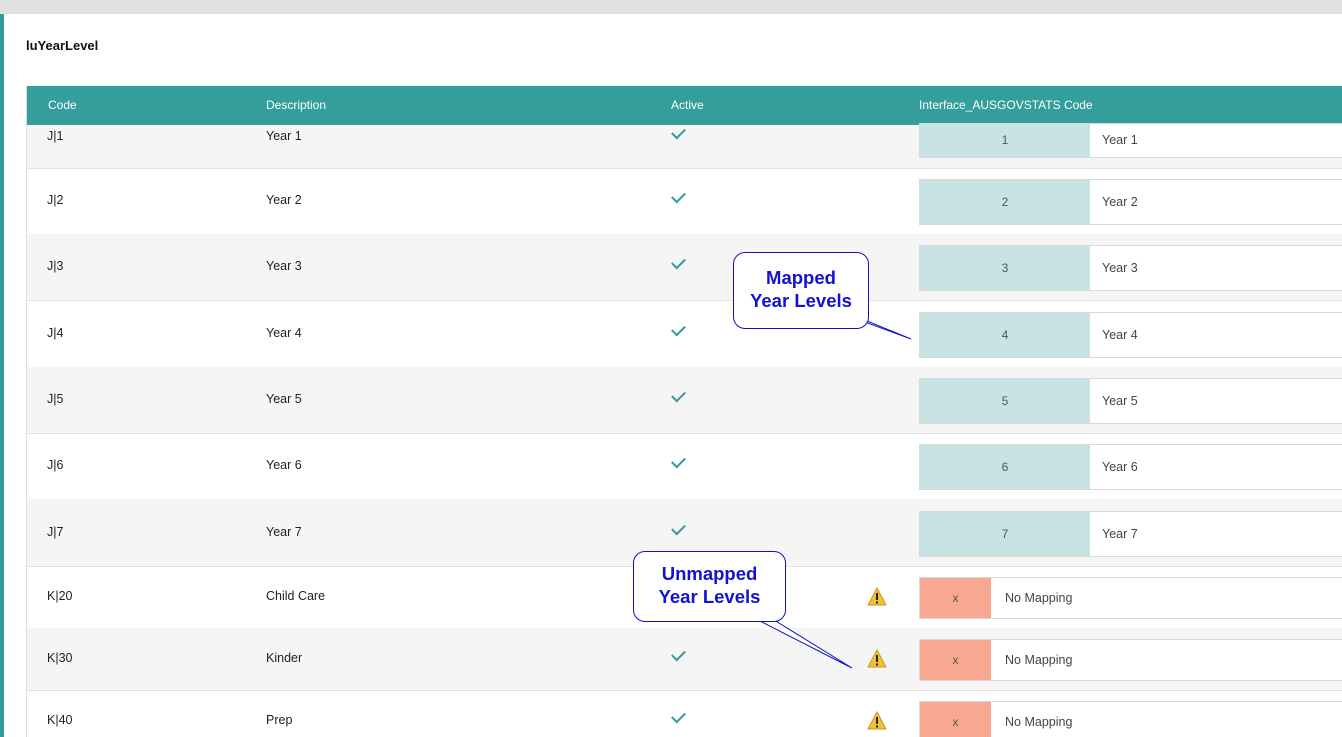 The image size is (1342, 737). I want to click on mapped-callout: Mapped Year Levels, so click(801, 290).